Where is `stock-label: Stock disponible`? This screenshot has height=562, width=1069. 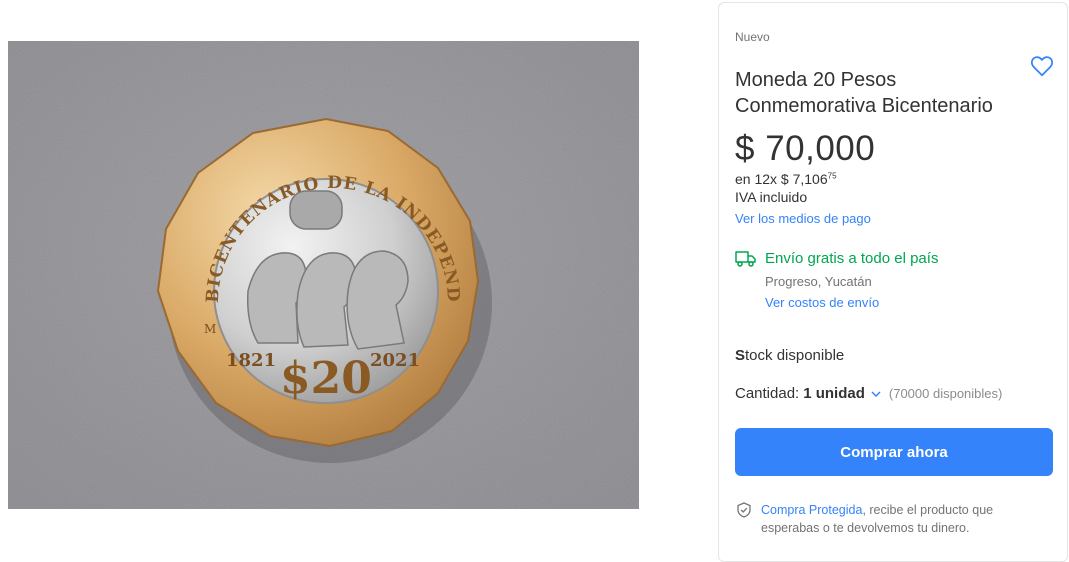
stock-label: Stock disponible is located at coordinates (789, 355).